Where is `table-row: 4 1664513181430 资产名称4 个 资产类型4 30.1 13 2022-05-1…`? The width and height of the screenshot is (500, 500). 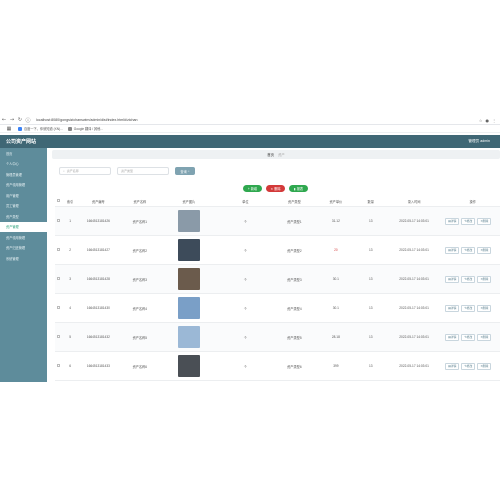 table-row: 4 1664513181430 资产名称4 个 资产类型4 30.1 13 2022-05-1… is located at coordinates (277, 308).